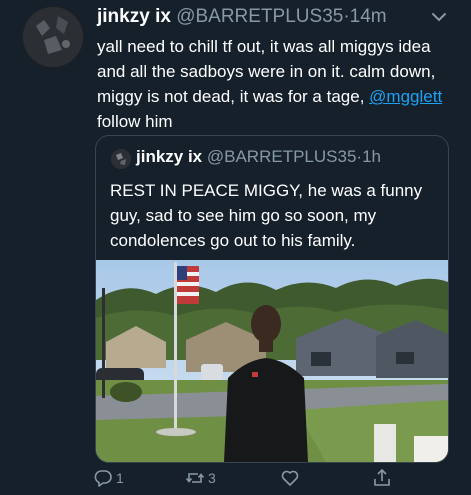 This screenshot has height=495, width=471. What do you see at coordinates (371, 156) in the screenshot?
I see `quoted-time: 1h` at bounding box center [371, 156].